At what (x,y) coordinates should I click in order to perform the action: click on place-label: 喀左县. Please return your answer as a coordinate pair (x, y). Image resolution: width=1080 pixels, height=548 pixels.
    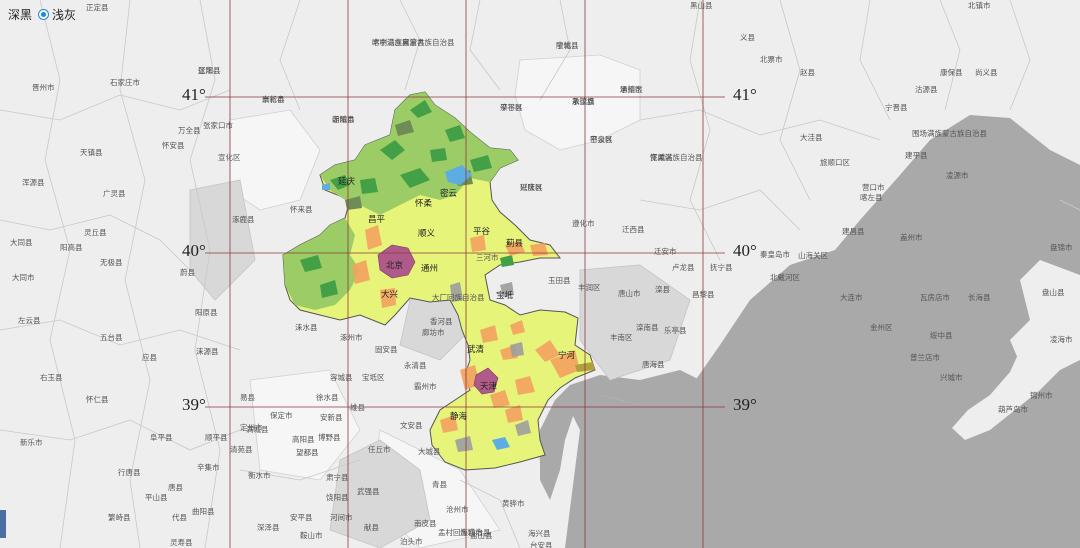
    Looking at the image, I should click on (871, 197).